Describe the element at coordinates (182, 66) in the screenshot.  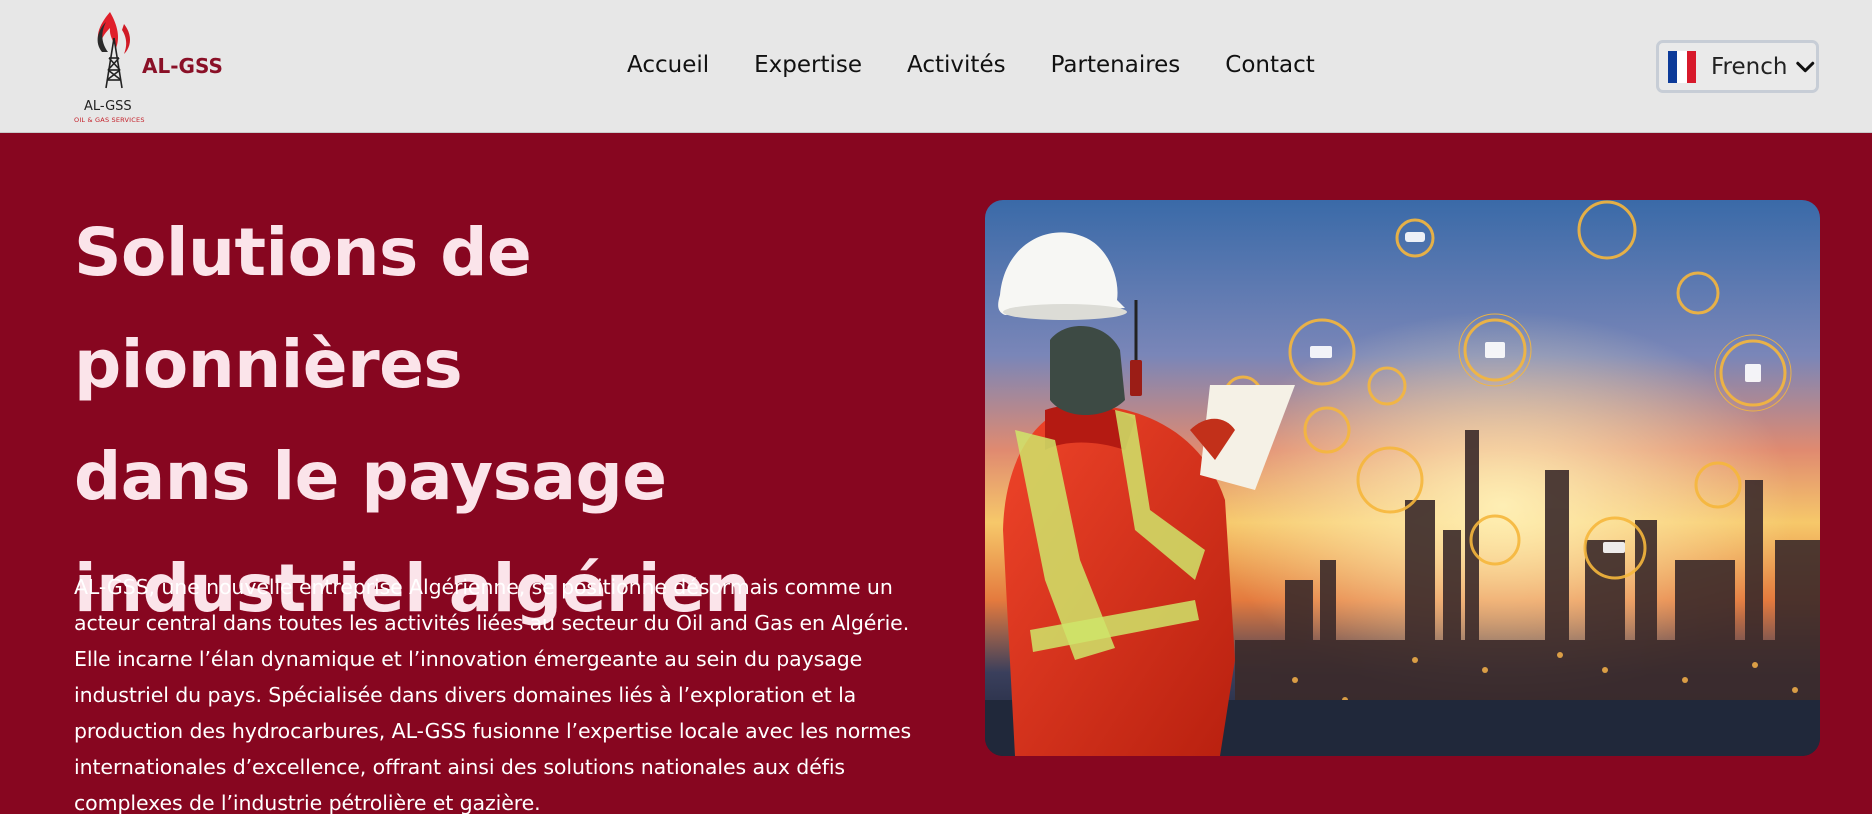
I see `logo-brand-text: AL-GSS` at that location.